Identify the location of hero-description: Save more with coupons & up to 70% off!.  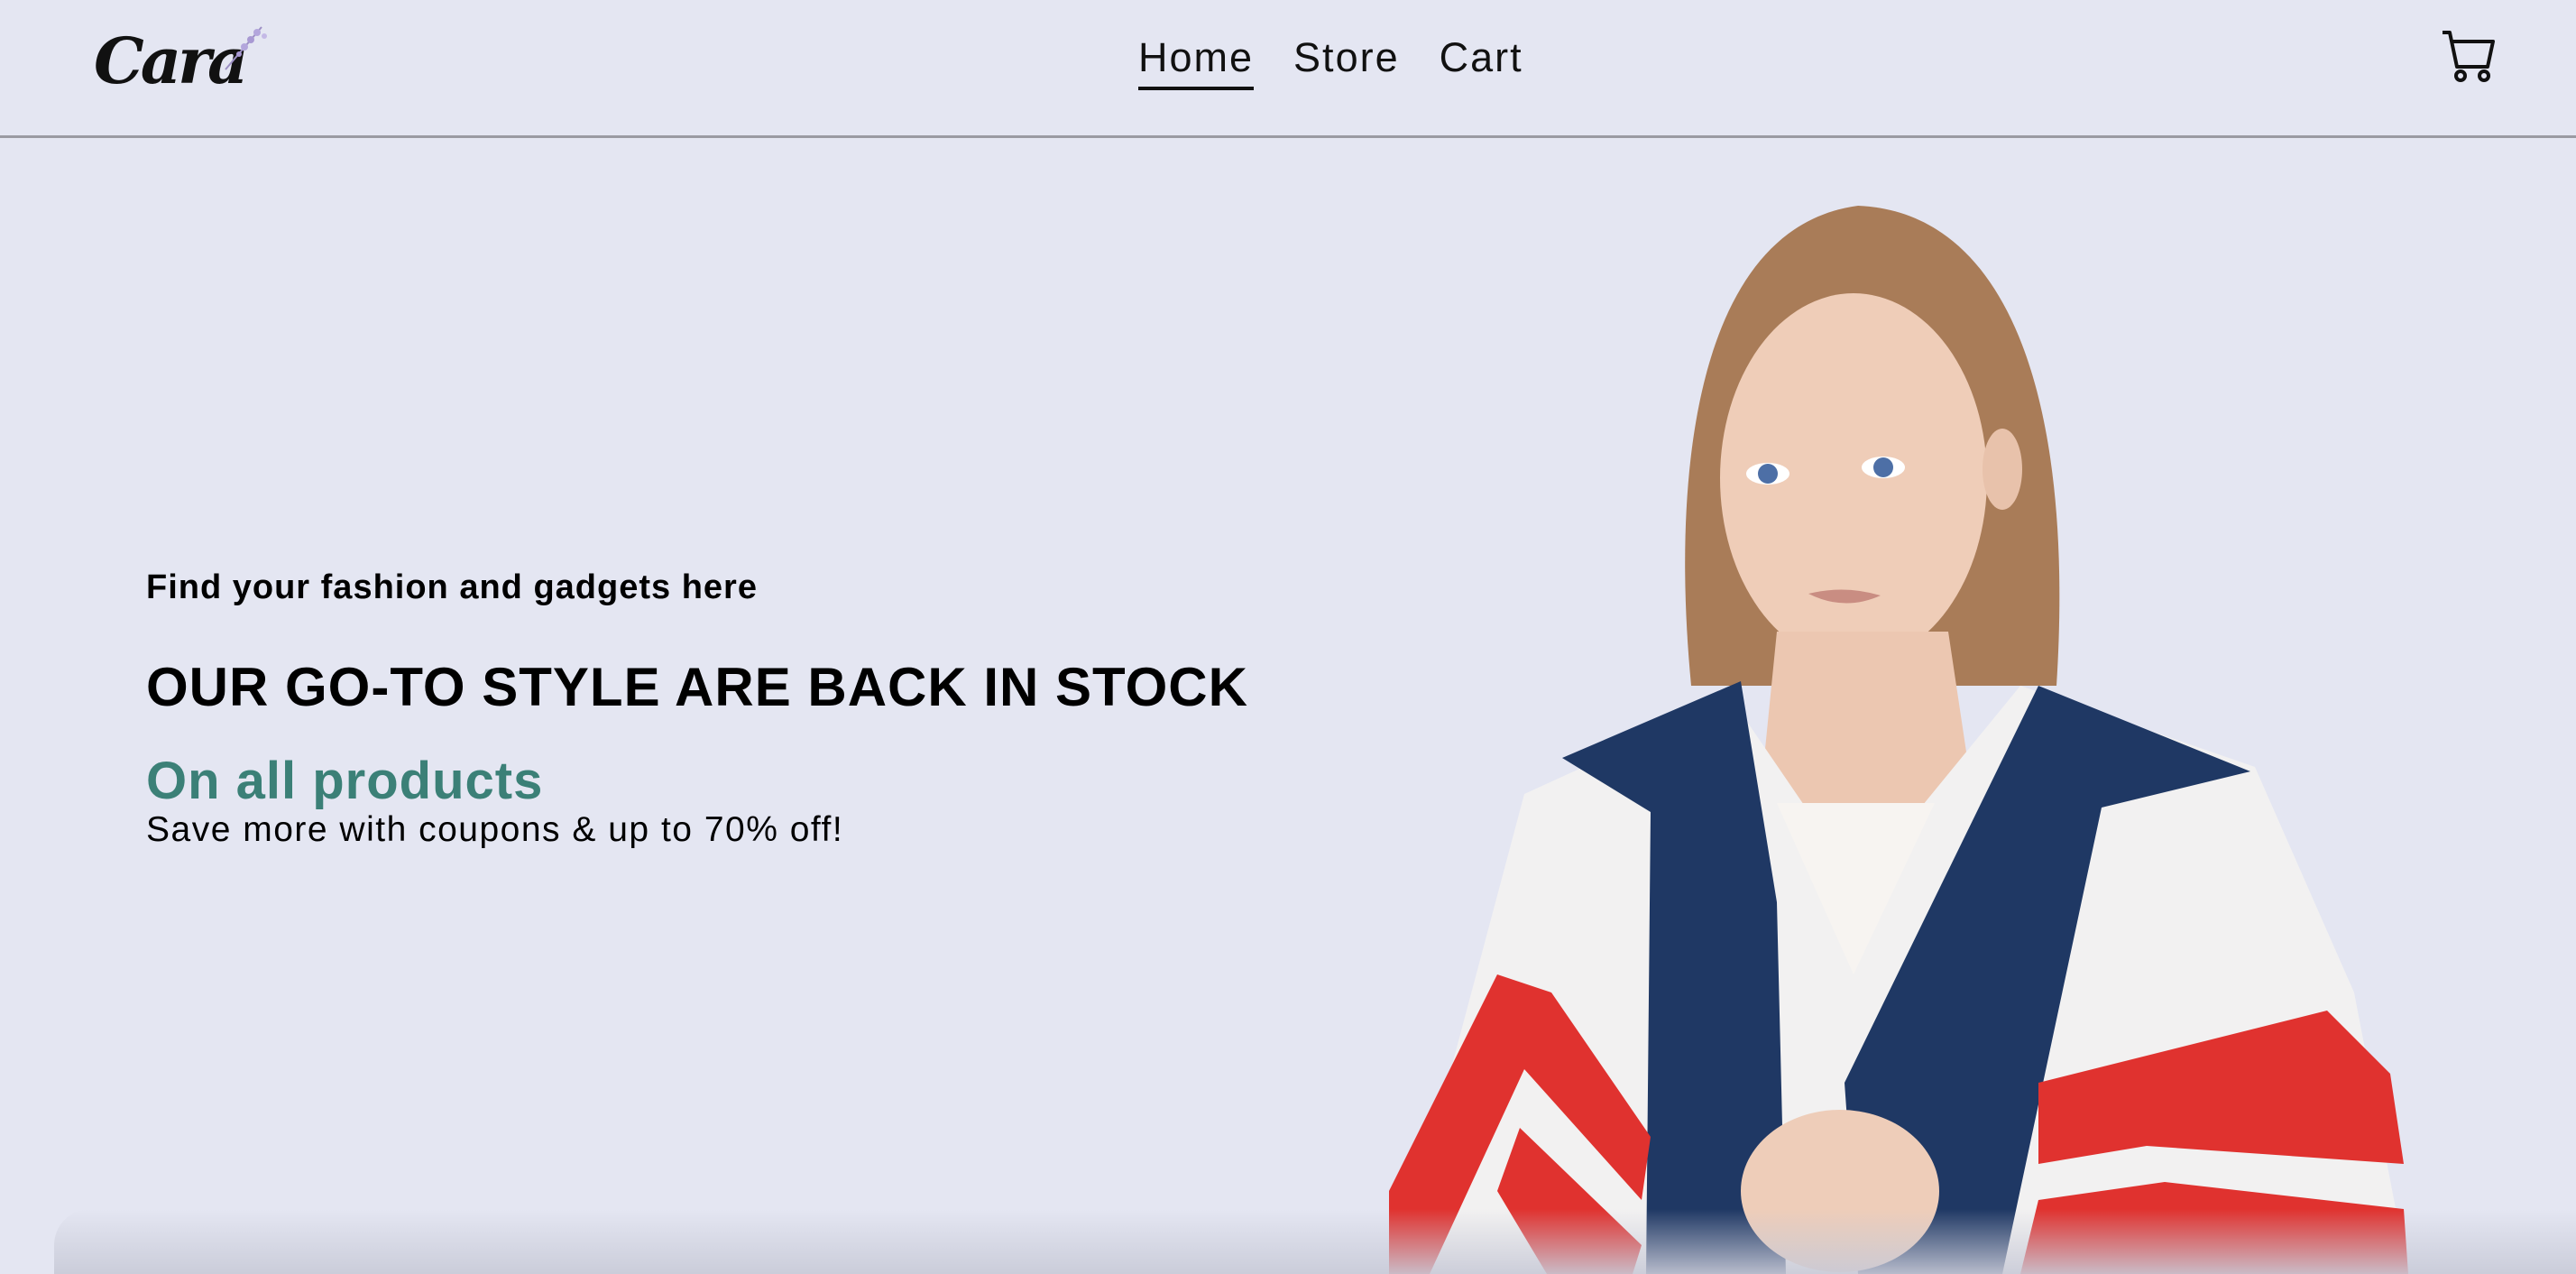
(495, 829).